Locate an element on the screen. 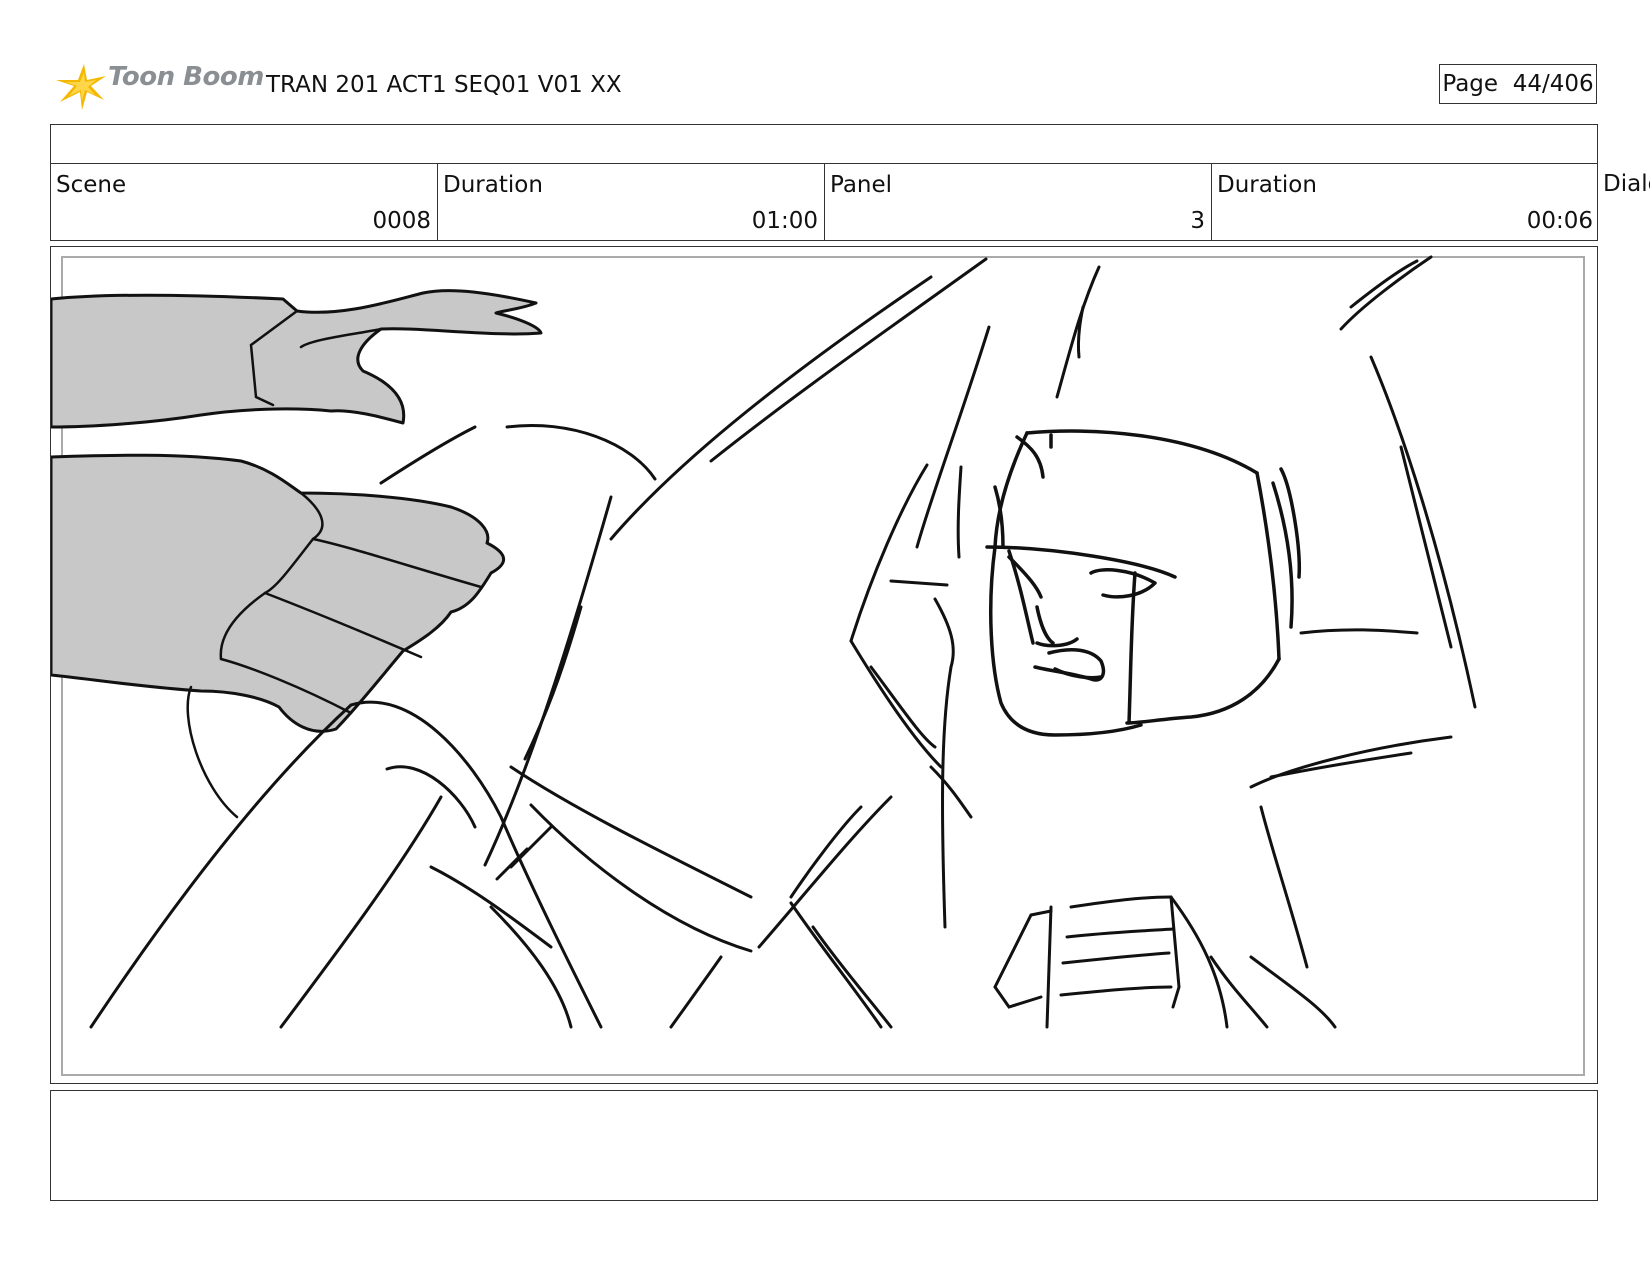 Image resolution: width=1650 pixels, height=1275 pixels. panel-duration-label: Duration is located at coordinates (1267, 185).